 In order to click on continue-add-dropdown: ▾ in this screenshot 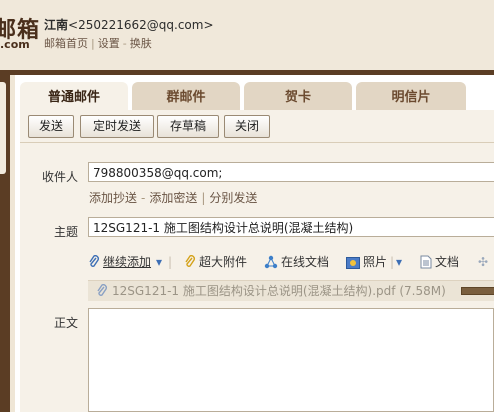, I will do `click(159, 262)`.